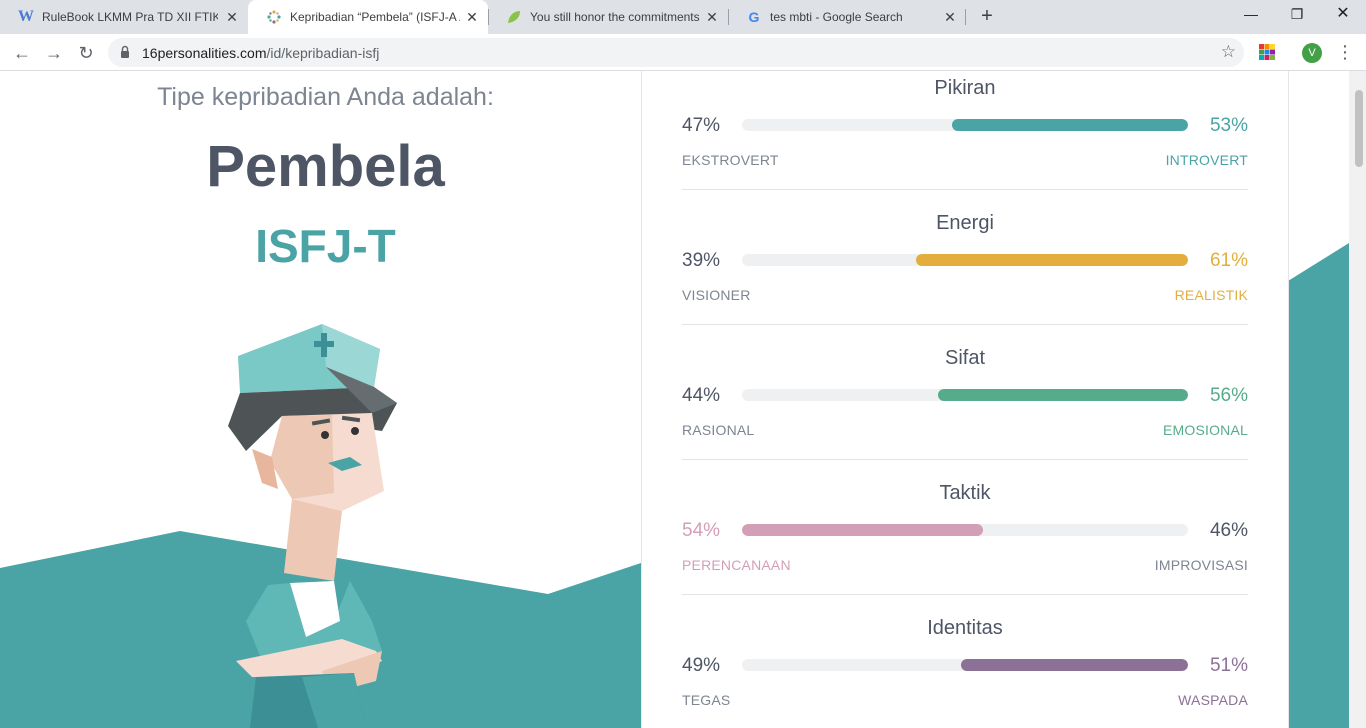 The height and width of the screenshot is (728, 1366). I want to click on profile-avatar: V, so click(1312, 53).